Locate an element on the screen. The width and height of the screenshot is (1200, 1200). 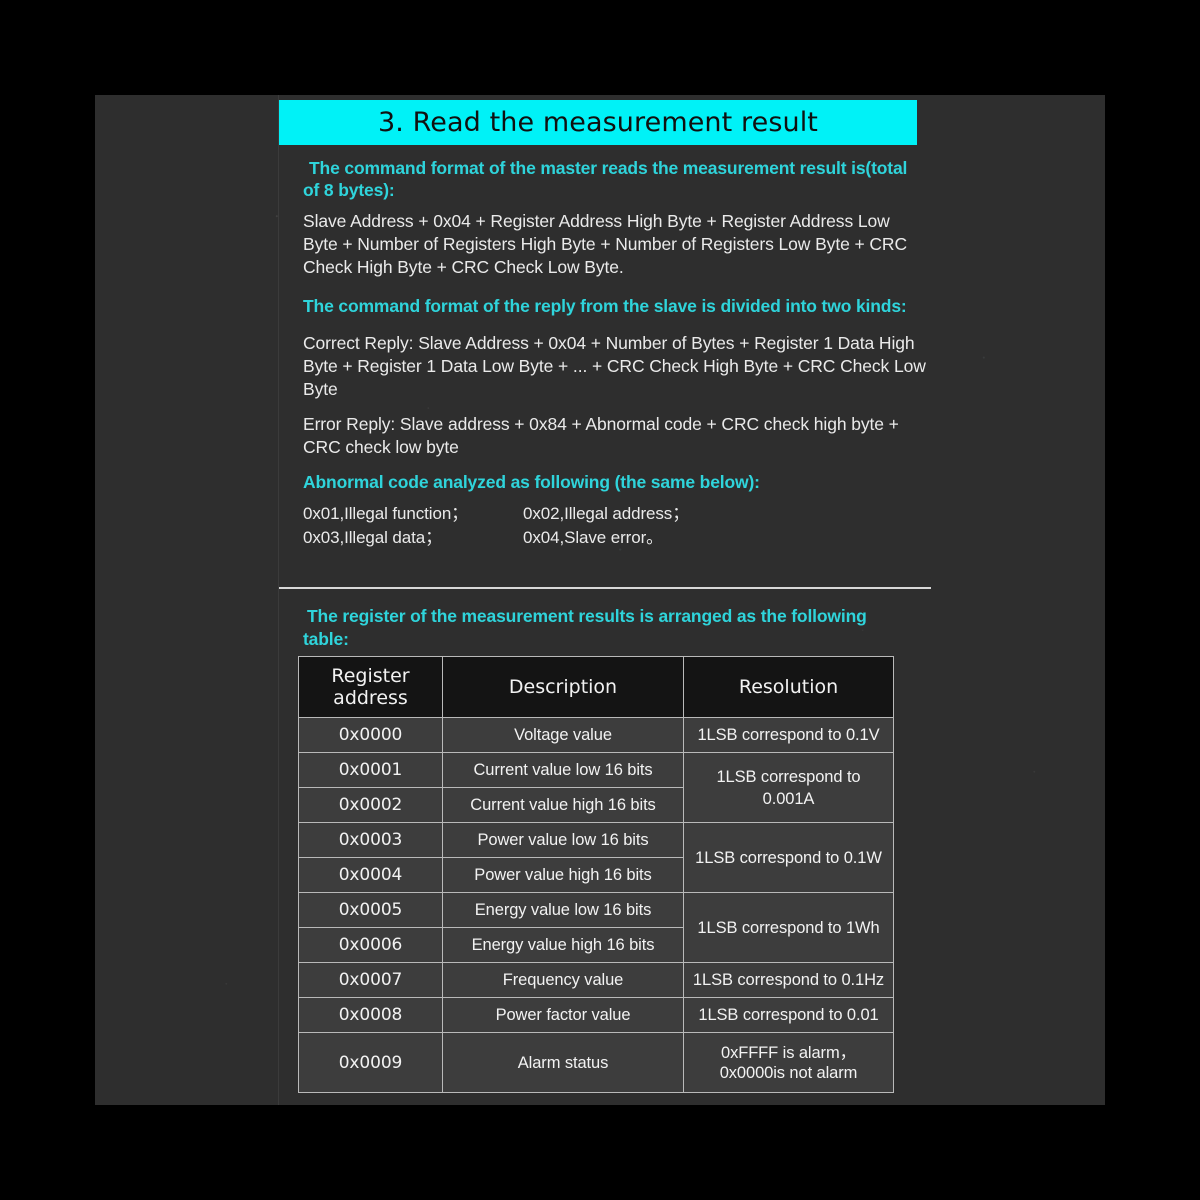
cell-register-address: 0x0008 is located at coordinates (370, 1015).